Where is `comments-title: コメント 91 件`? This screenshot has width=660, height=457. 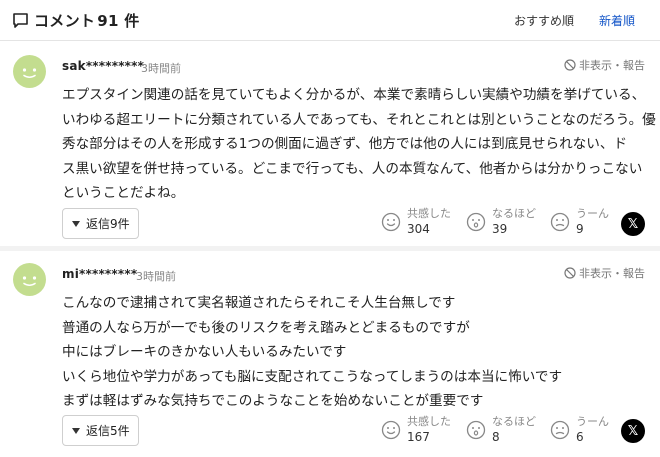
comments-title: コメント 91 件 is located at coordinates (87, 21).